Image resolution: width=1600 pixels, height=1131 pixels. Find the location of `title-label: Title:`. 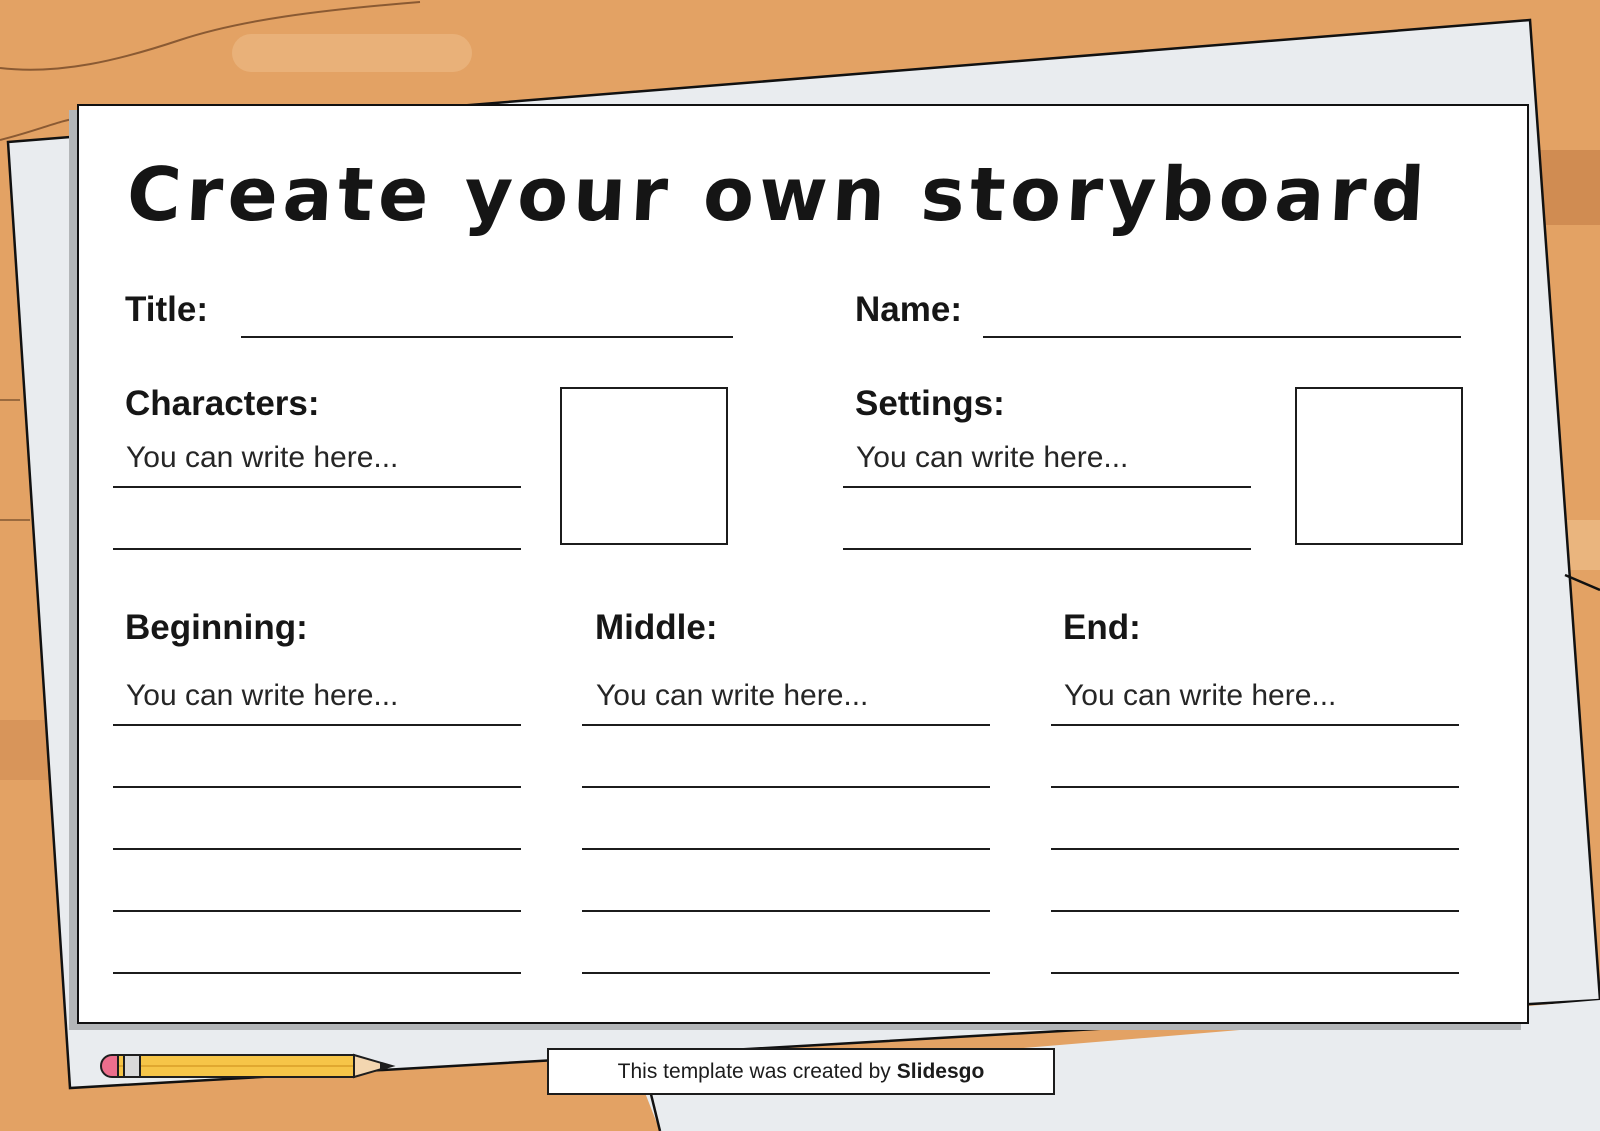

title-label: Title: is located at coordinates (166, 309).